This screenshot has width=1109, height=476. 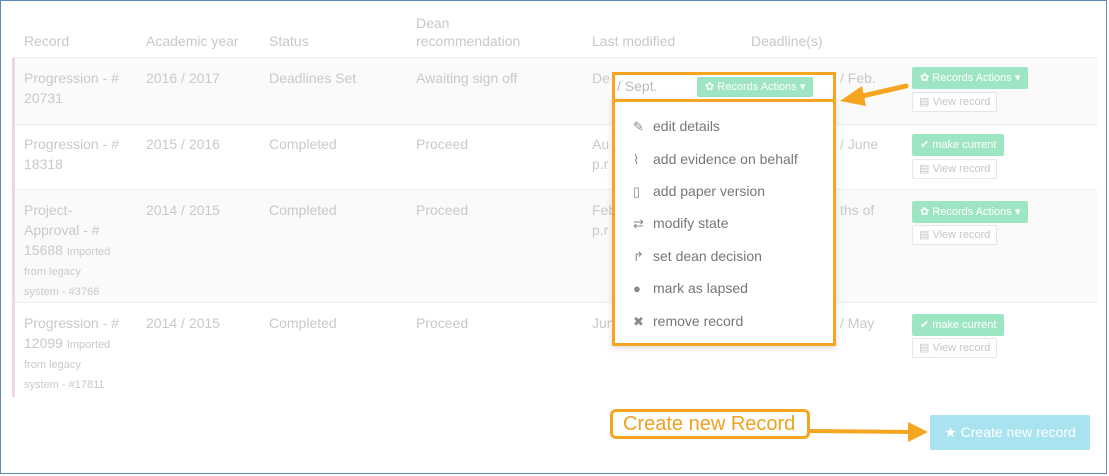 I want to click on year-cell: 2015 / 2016, so click(x=183, y=144).